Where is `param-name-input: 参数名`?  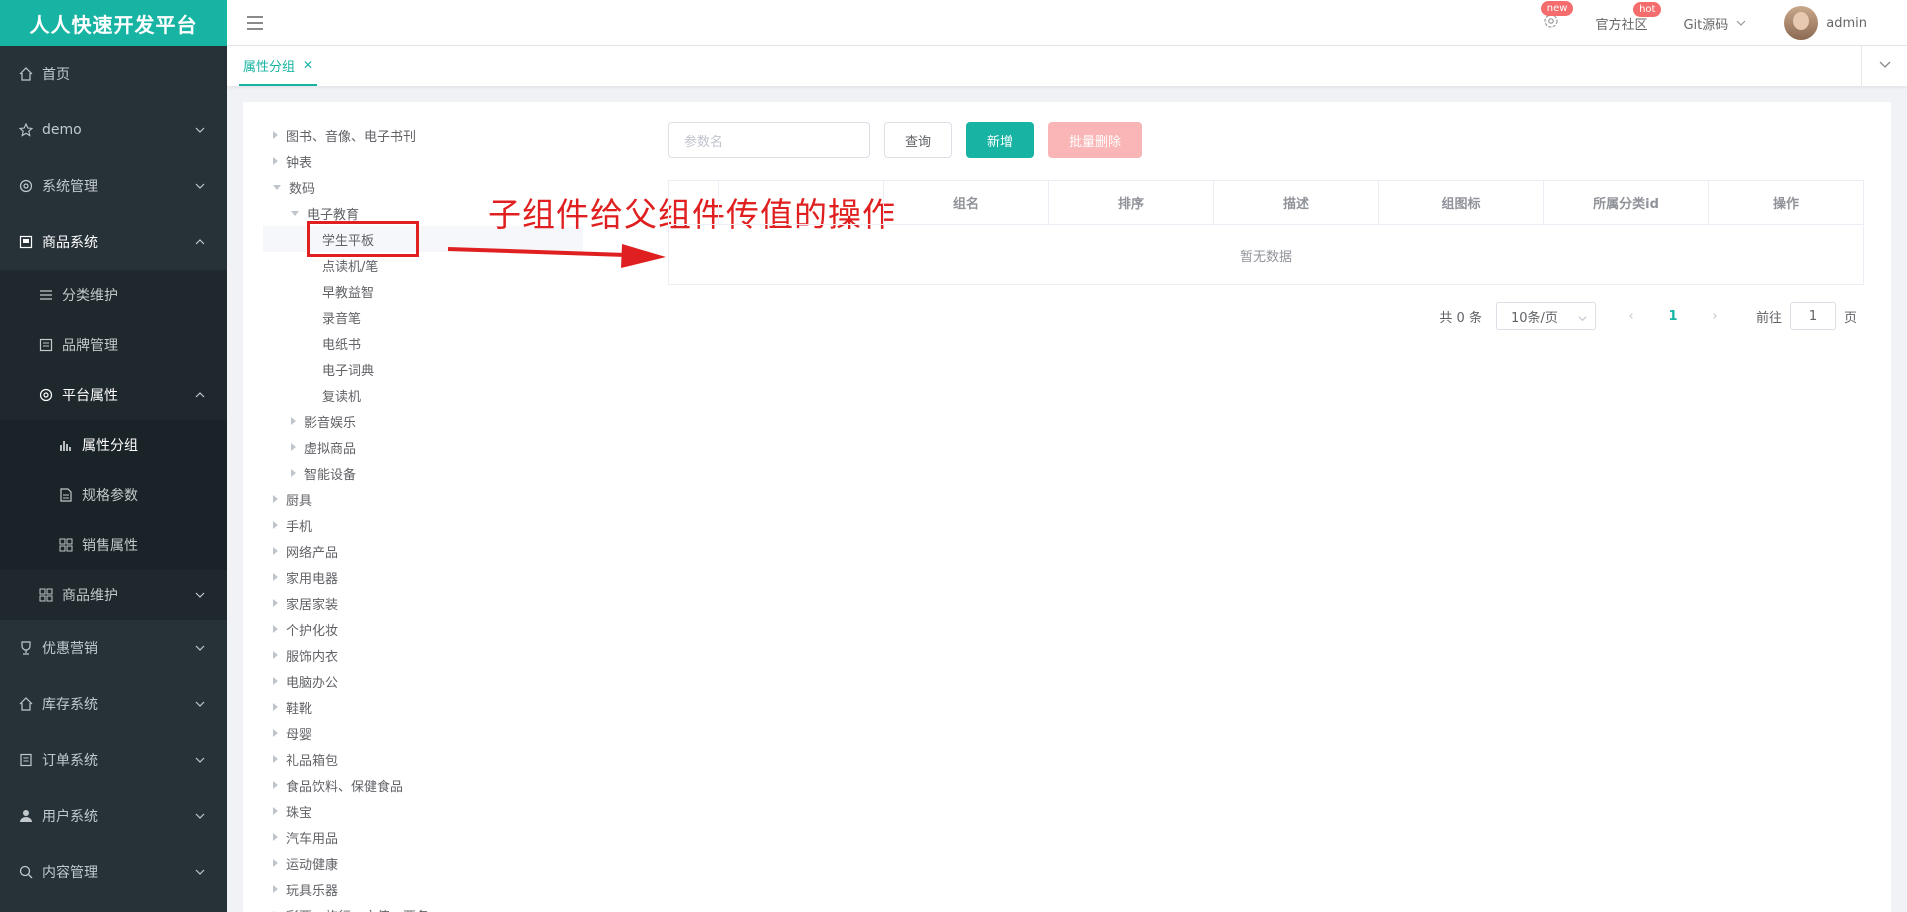
param-name-input: 参数名 is located at coordinates (769, 140).